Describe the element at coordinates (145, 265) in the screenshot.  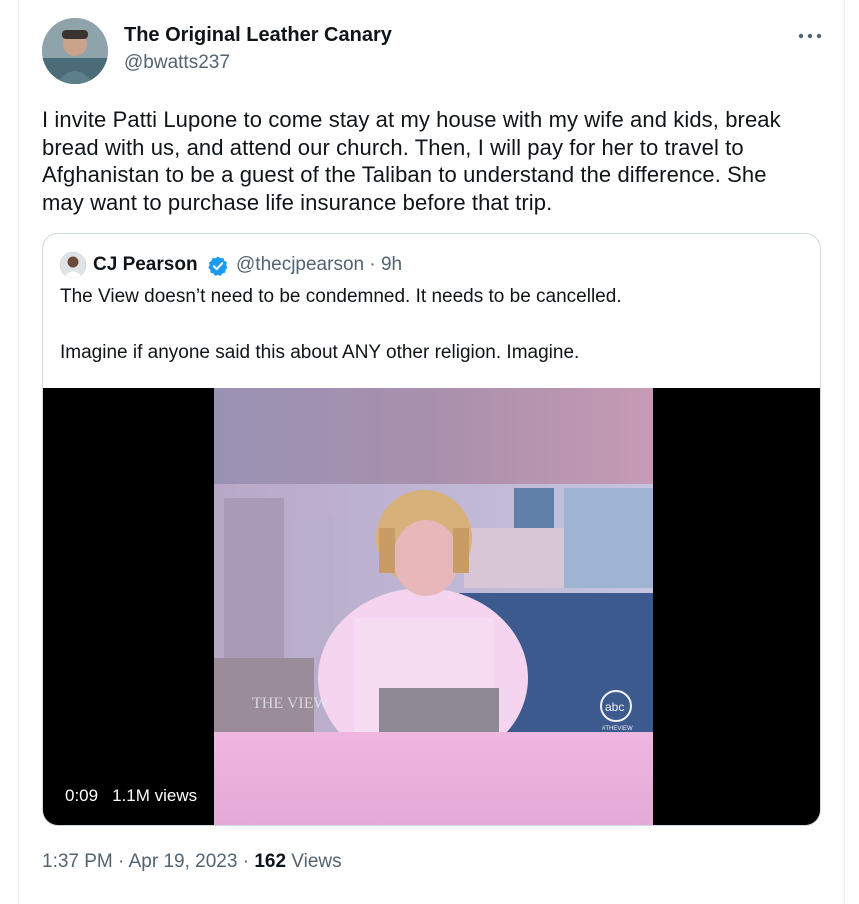
I see `quoted-author-name: CJ Pearson` at that location.